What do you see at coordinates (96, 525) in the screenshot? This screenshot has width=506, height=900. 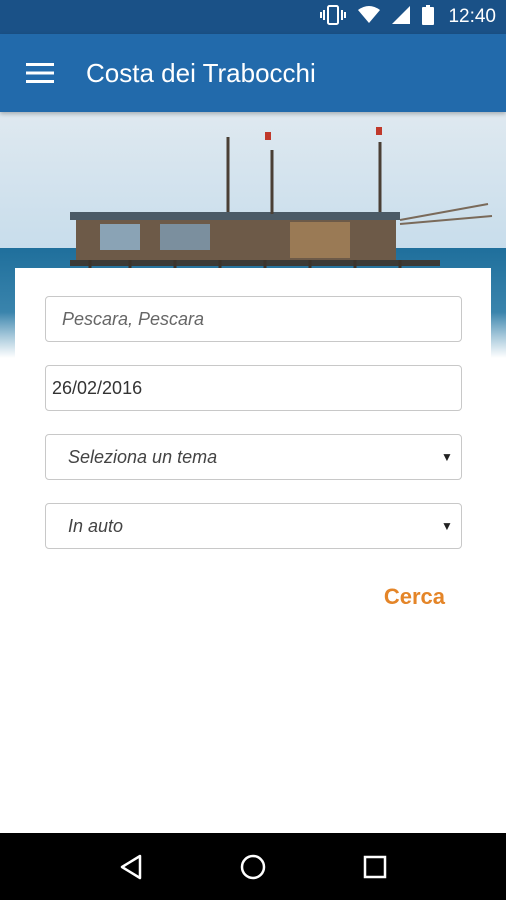 I see `transport-select-value: In auto` at bounding box center [96, 525].